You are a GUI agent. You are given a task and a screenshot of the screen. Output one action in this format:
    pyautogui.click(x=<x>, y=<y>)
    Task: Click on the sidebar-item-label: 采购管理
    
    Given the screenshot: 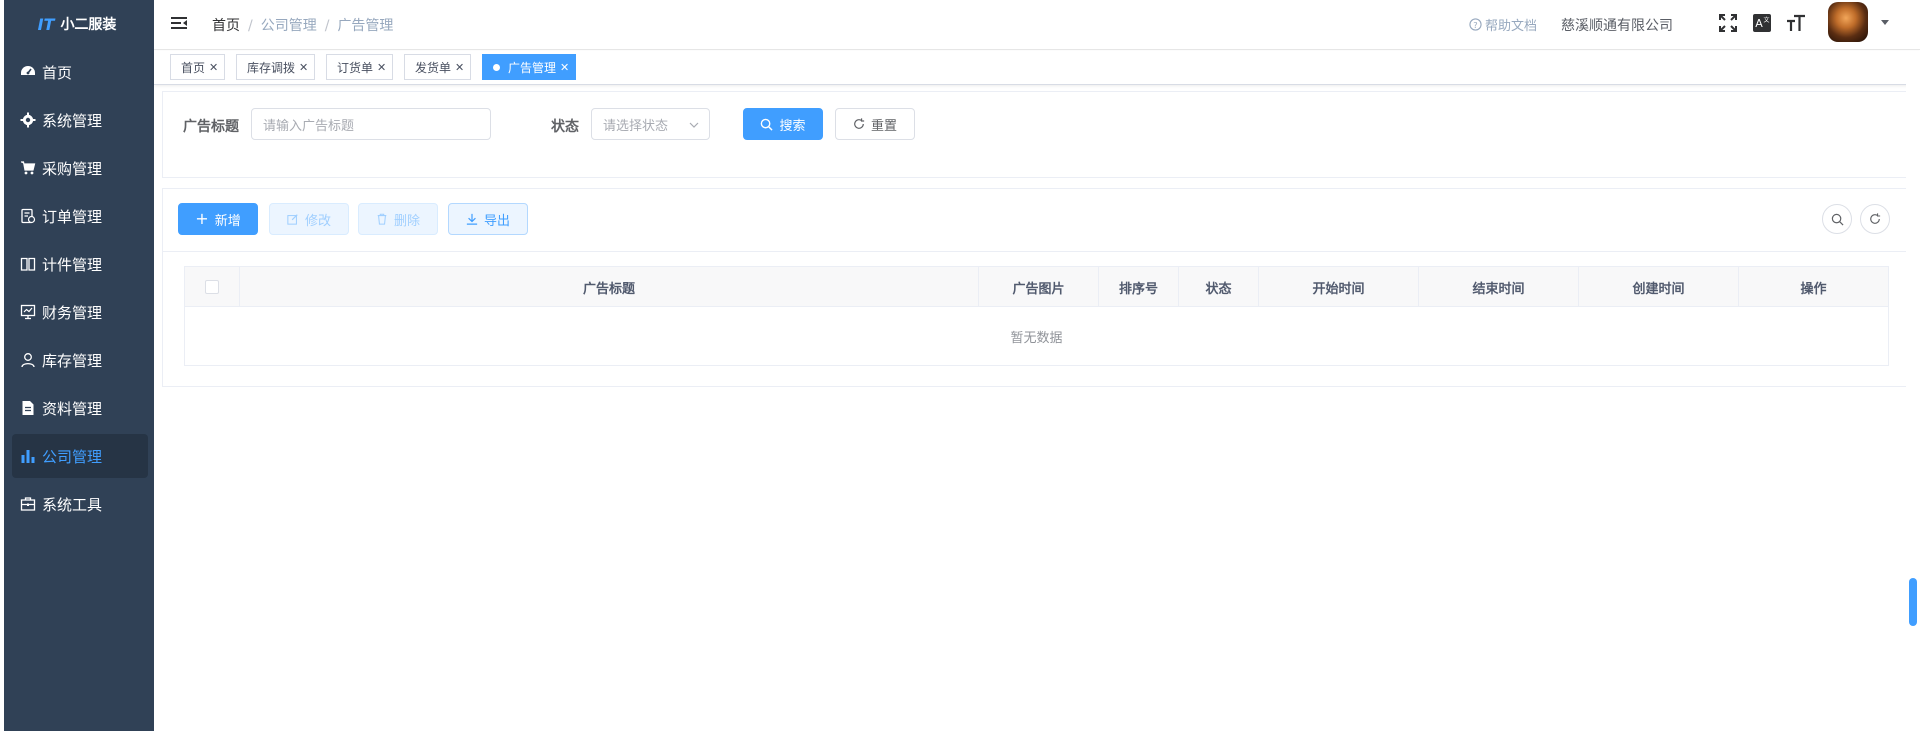 What is the action you would take?
    pyautogui.click(x=72, y=168)
    